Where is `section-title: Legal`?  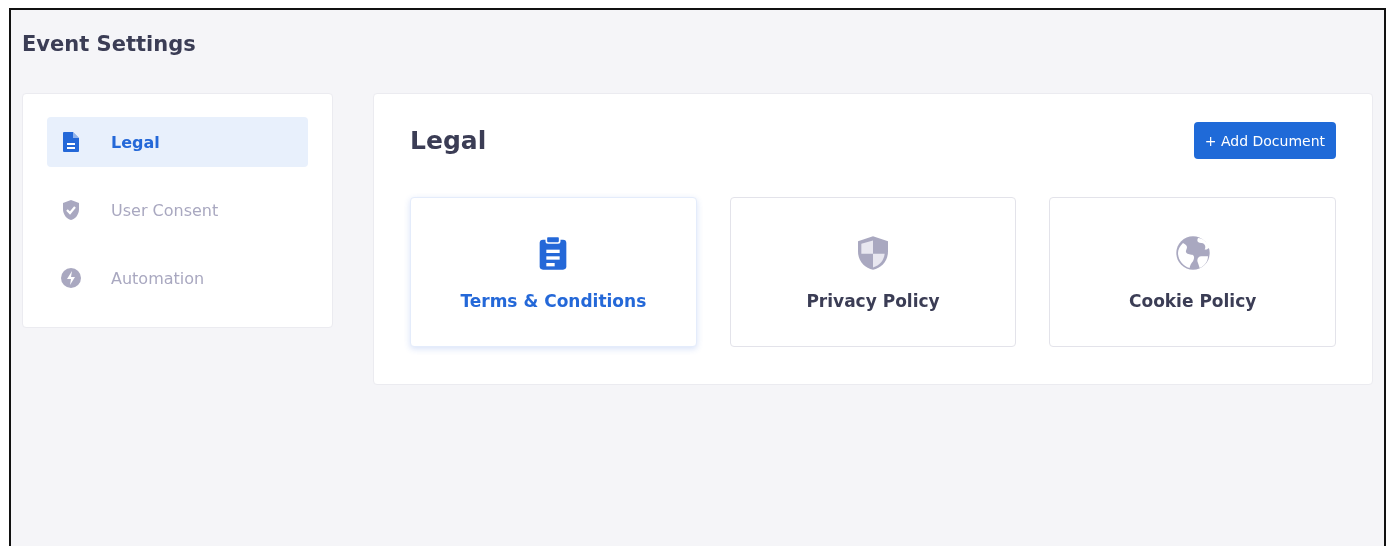
section-title: Legal is located at coordinates (448, 140).